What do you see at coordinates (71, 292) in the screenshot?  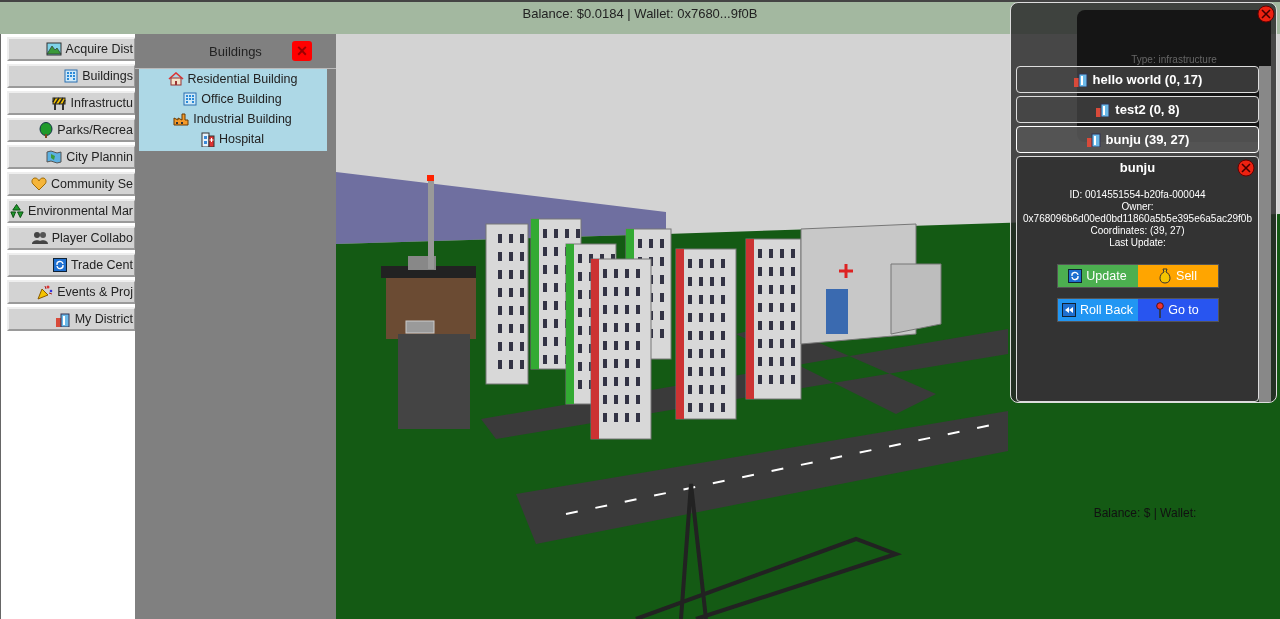 I see `menu-button: Events & Proj` at bounding box center [71, 292].